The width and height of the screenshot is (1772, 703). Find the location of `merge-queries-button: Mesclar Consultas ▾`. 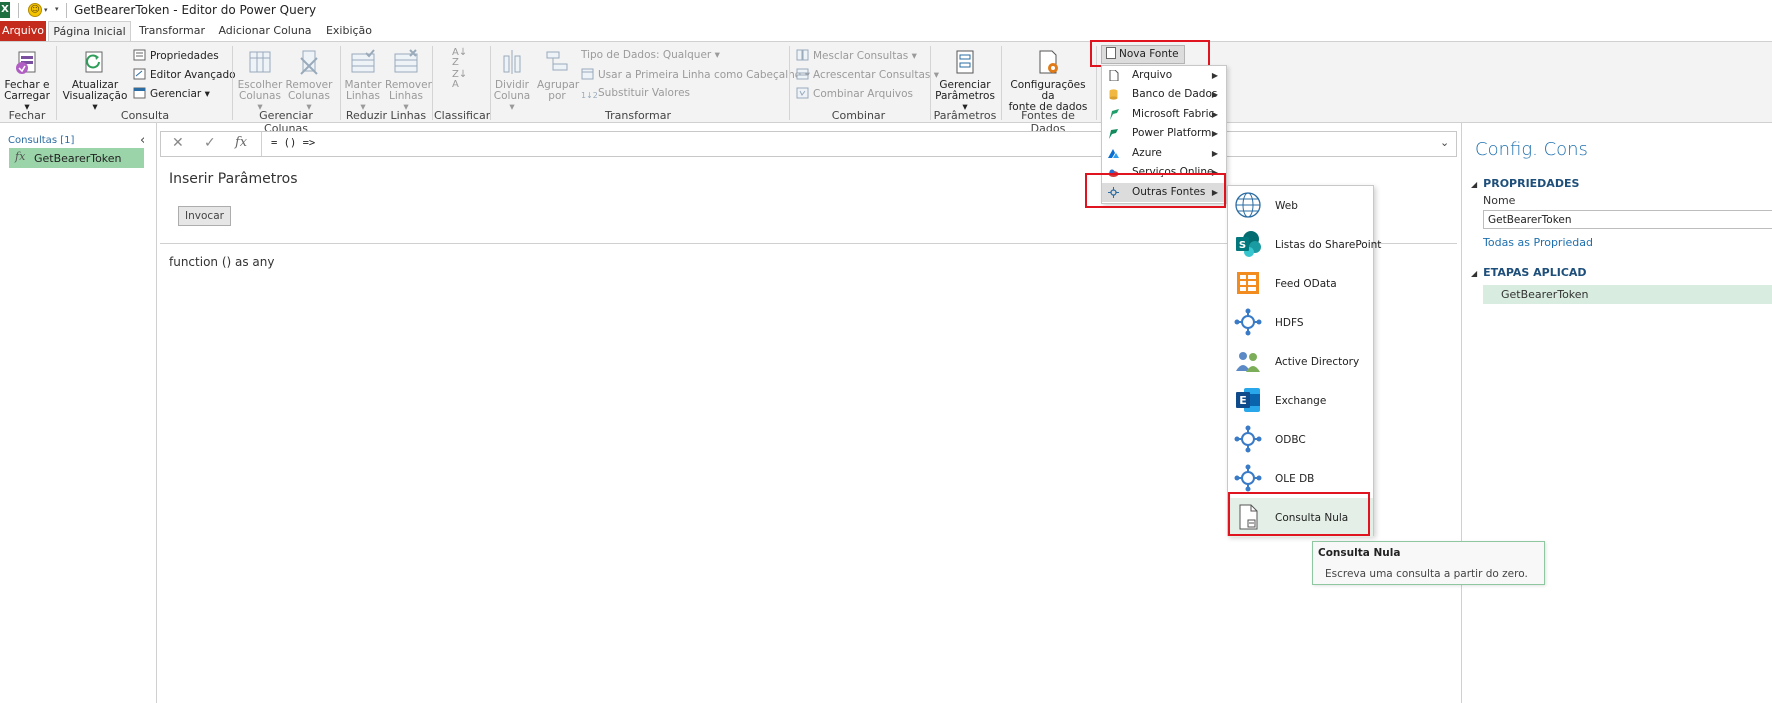

merge-queries-button: Mesclar Consultas ▾ is located at coordinates (856, 55).